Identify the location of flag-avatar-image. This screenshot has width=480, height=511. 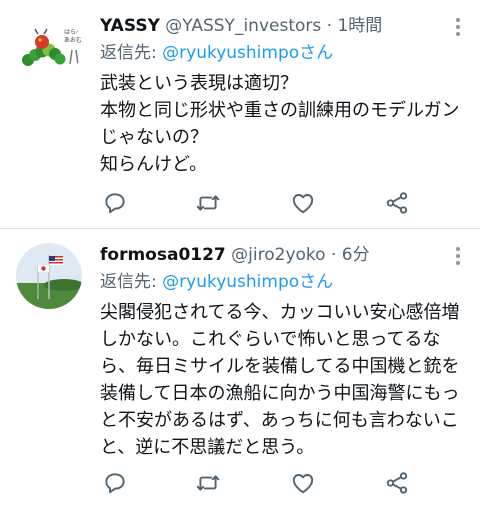
(49, 276).